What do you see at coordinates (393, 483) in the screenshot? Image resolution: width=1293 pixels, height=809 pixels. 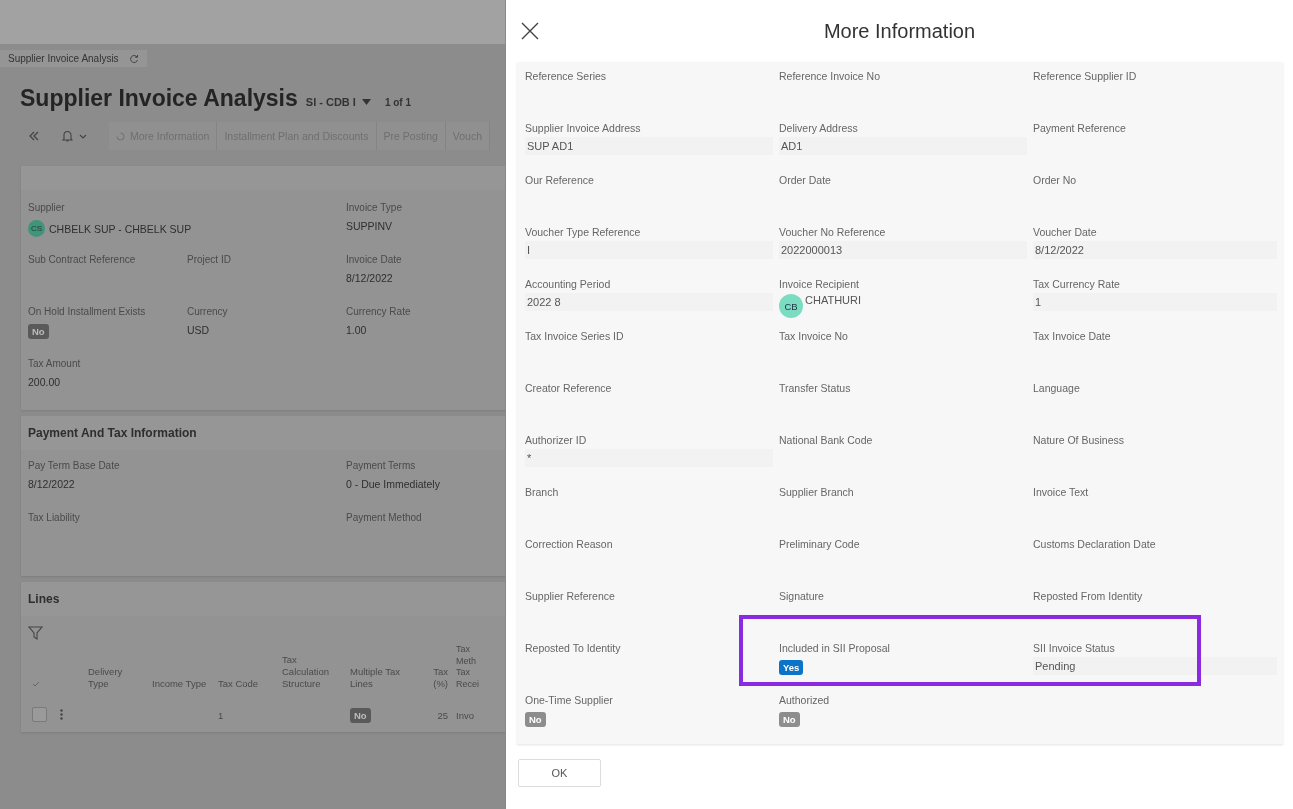 I see `field-value: 0 - Due Immediately` at bounding box center [393, 483].